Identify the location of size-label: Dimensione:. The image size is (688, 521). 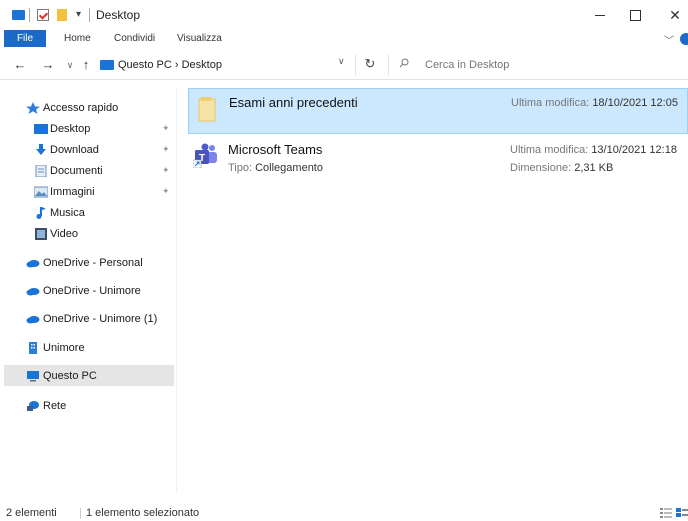
(541, 168).